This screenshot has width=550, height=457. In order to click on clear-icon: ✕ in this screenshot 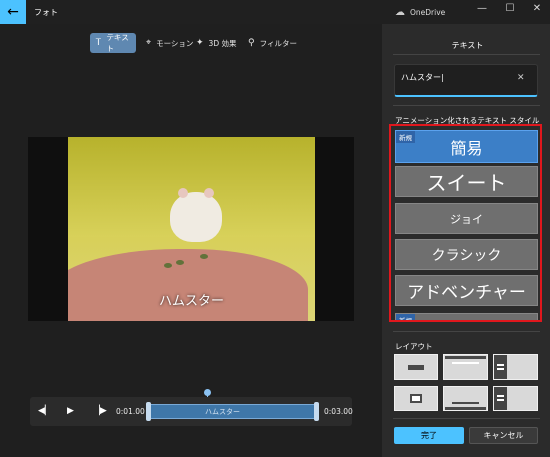, I will do `click(521, 78)`.